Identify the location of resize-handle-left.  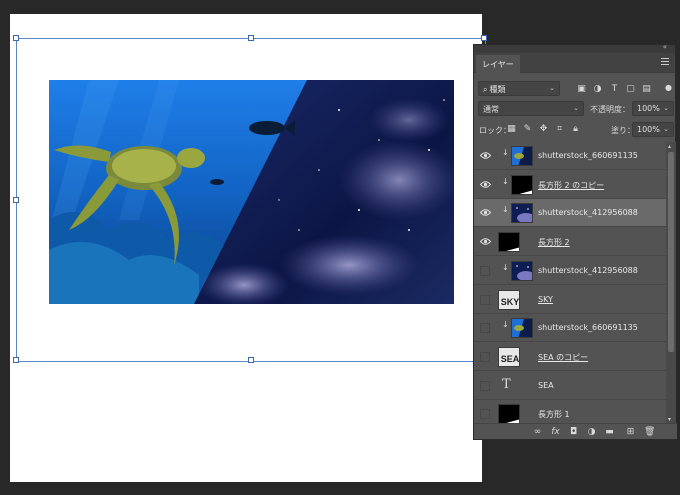
(16, 200).